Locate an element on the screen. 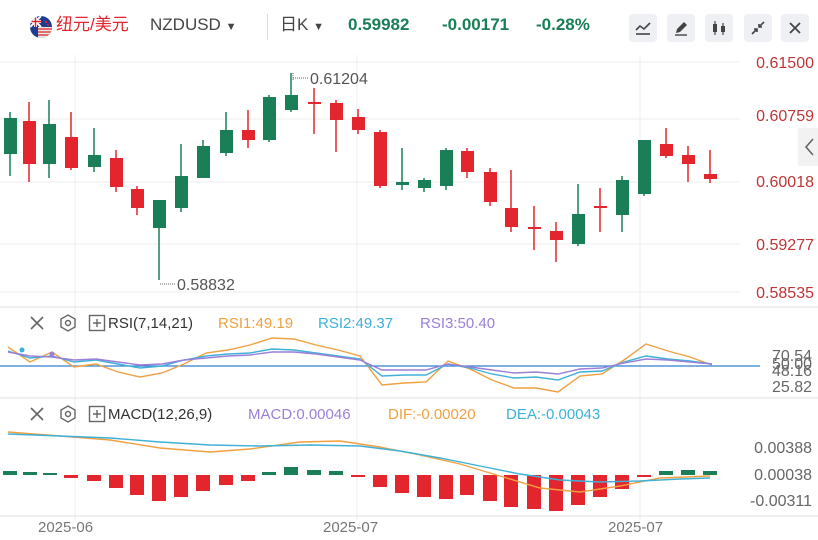  rsi-axis: 70.54 50.00 48.16 25.82 is located at coordinates (792, 372).